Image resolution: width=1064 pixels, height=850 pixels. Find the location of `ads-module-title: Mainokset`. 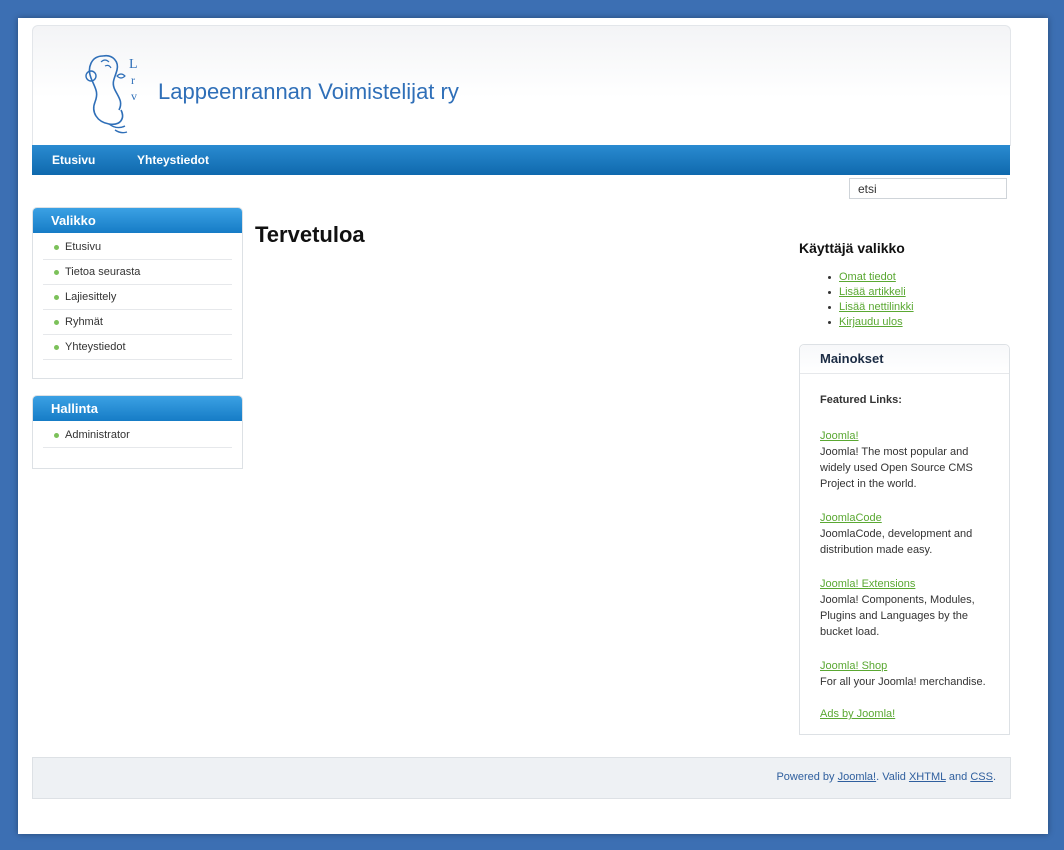

ads-module-title: Mainokset is located at coordinates (904, 359).